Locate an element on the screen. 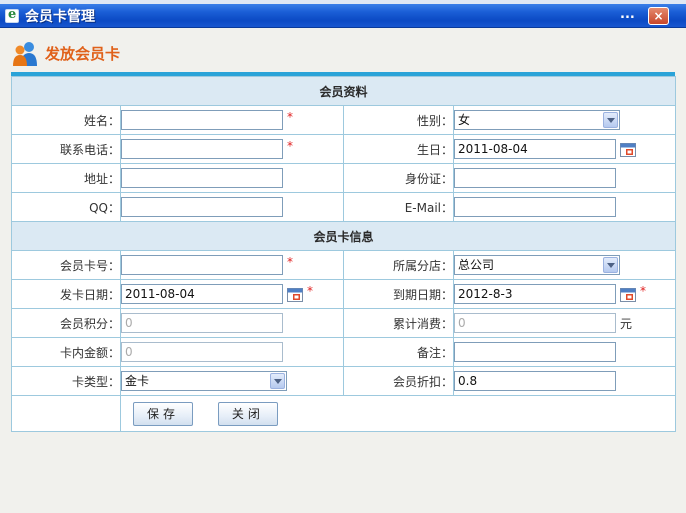 This screenshot has width=686, height=513. phone-input is located at coordinates (202, 149).